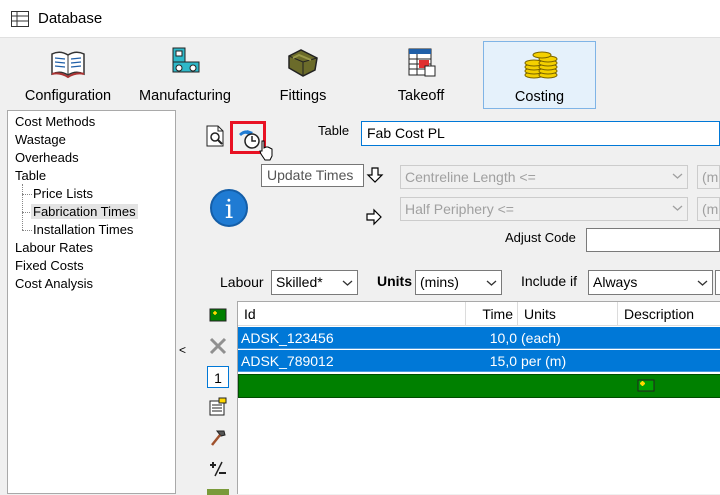  What do you see at coordinates (303, 96) in the screenshot?
I see `tab-fittings-label: Fittings` at bounding box center [303, 96].